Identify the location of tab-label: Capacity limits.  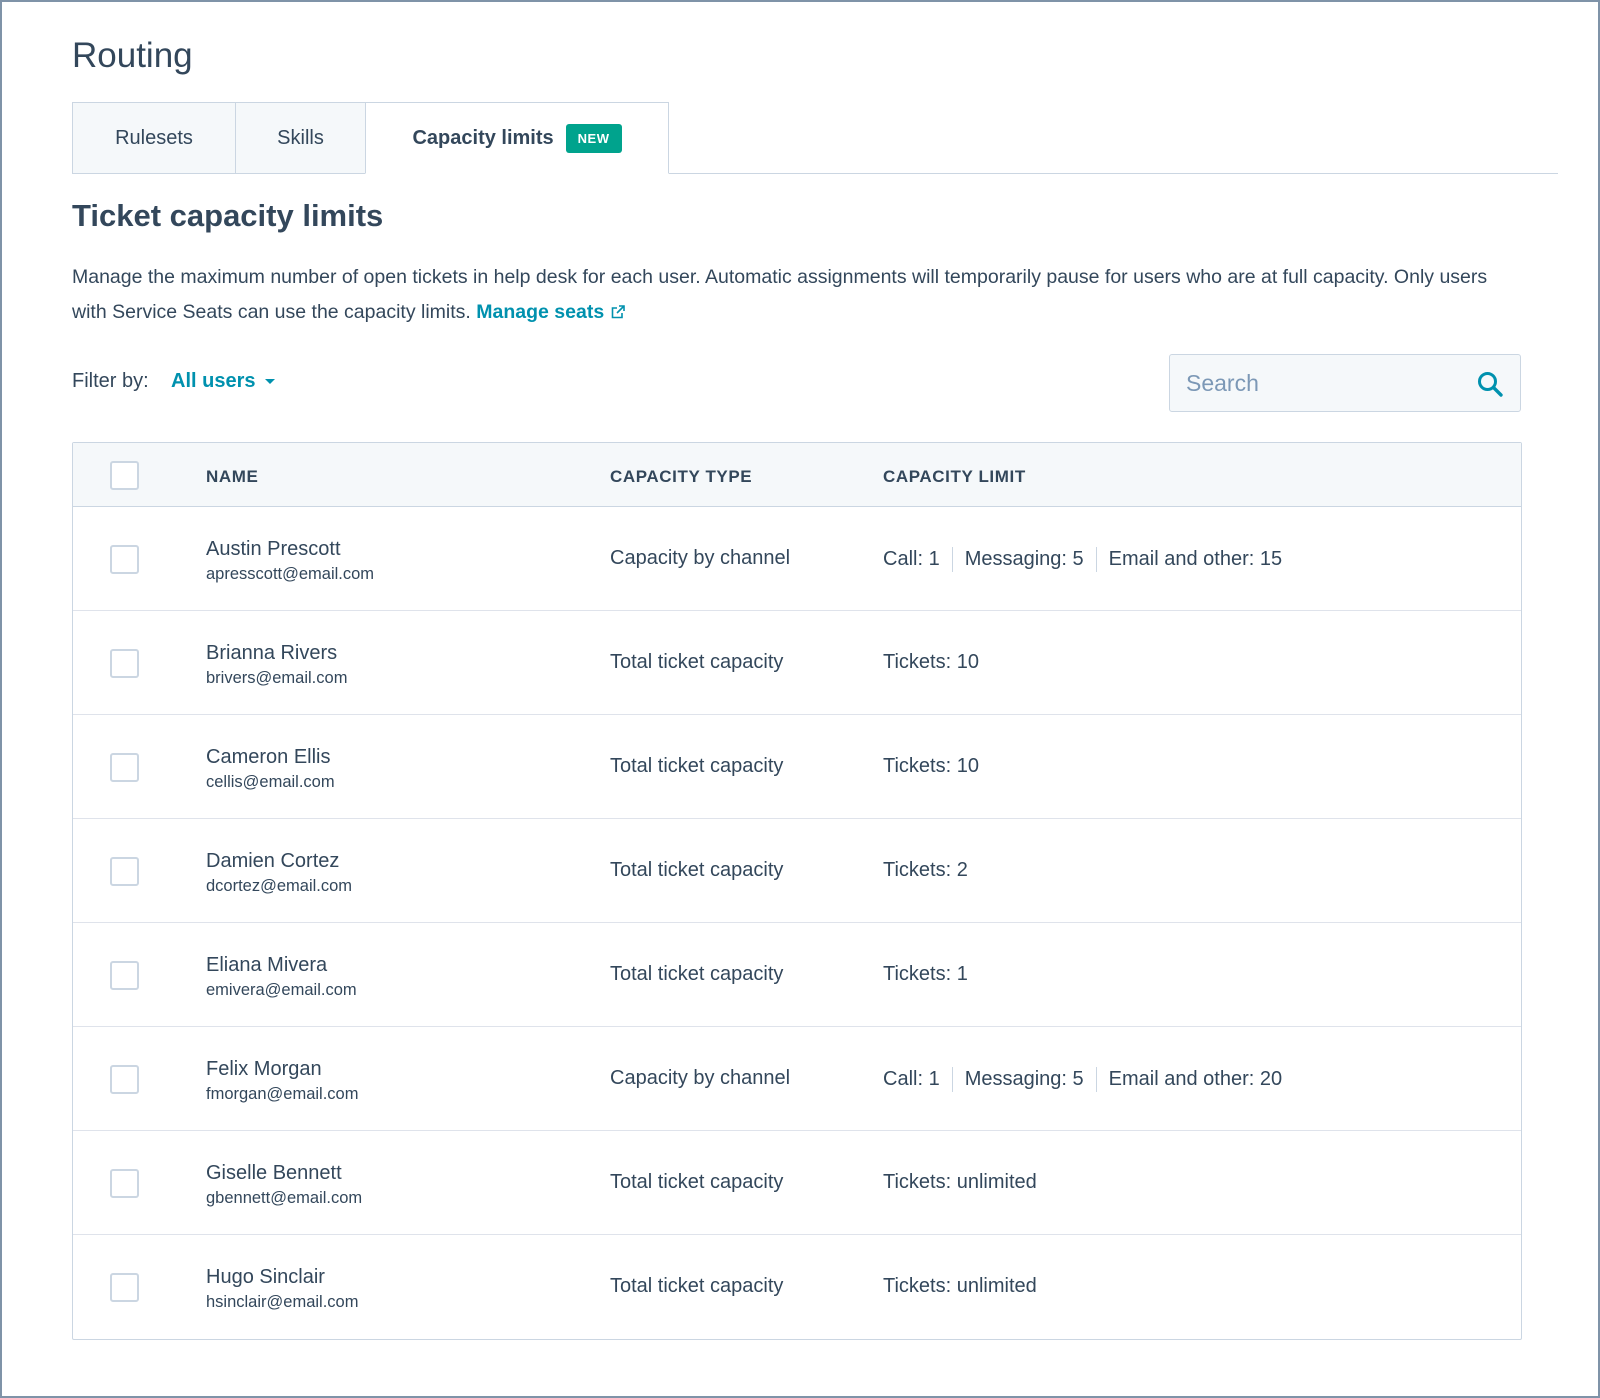
(483, 137).